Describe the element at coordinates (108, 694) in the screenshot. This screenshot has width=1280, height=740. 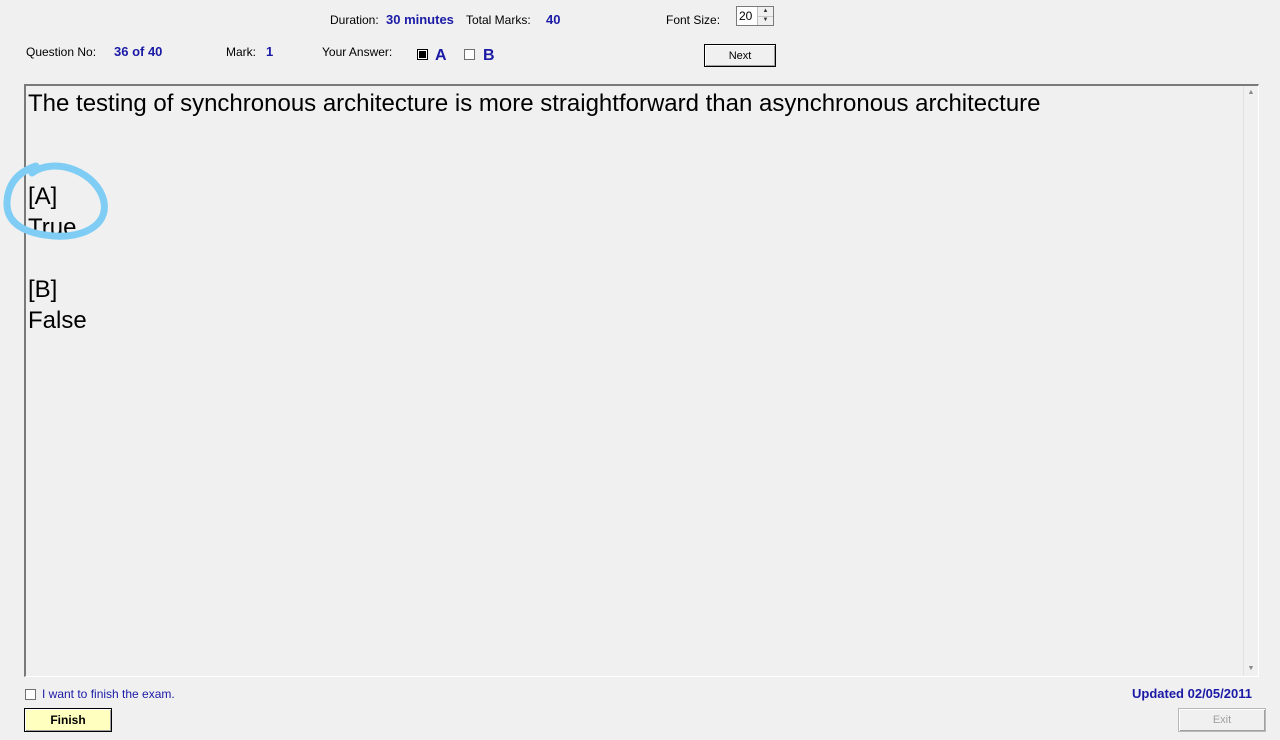
I see `finish-exam-label: I want to finish the exam.` at that location.